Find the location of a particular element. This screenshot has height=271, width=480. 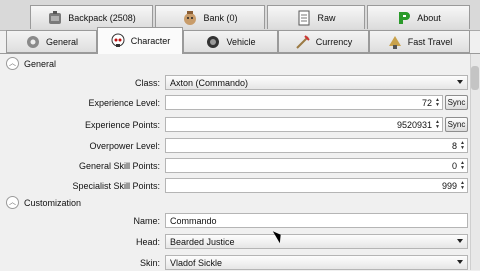

tab-about: About is located at coordinates (418, 17).